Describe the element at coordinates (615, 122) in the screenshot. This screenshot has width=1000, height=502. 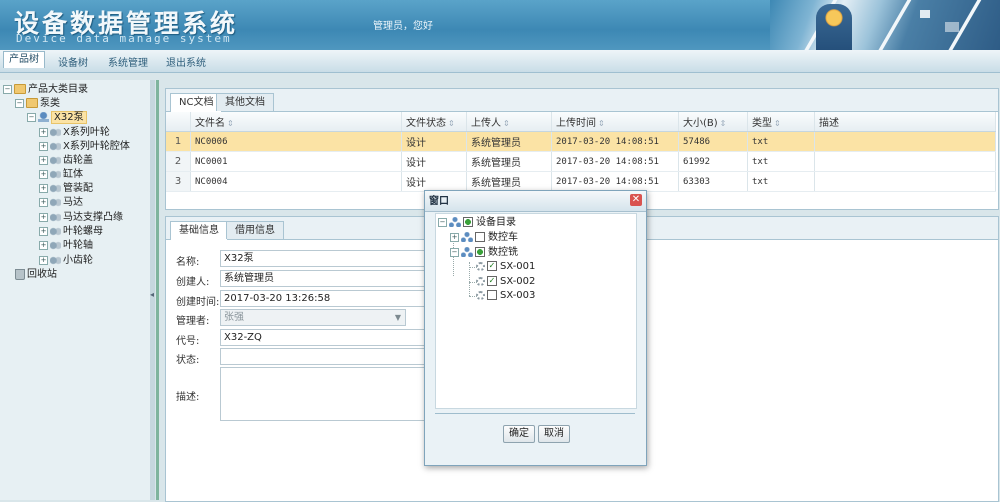
I see `column-header-upload-time: 上传时间 ⇕` at that location.